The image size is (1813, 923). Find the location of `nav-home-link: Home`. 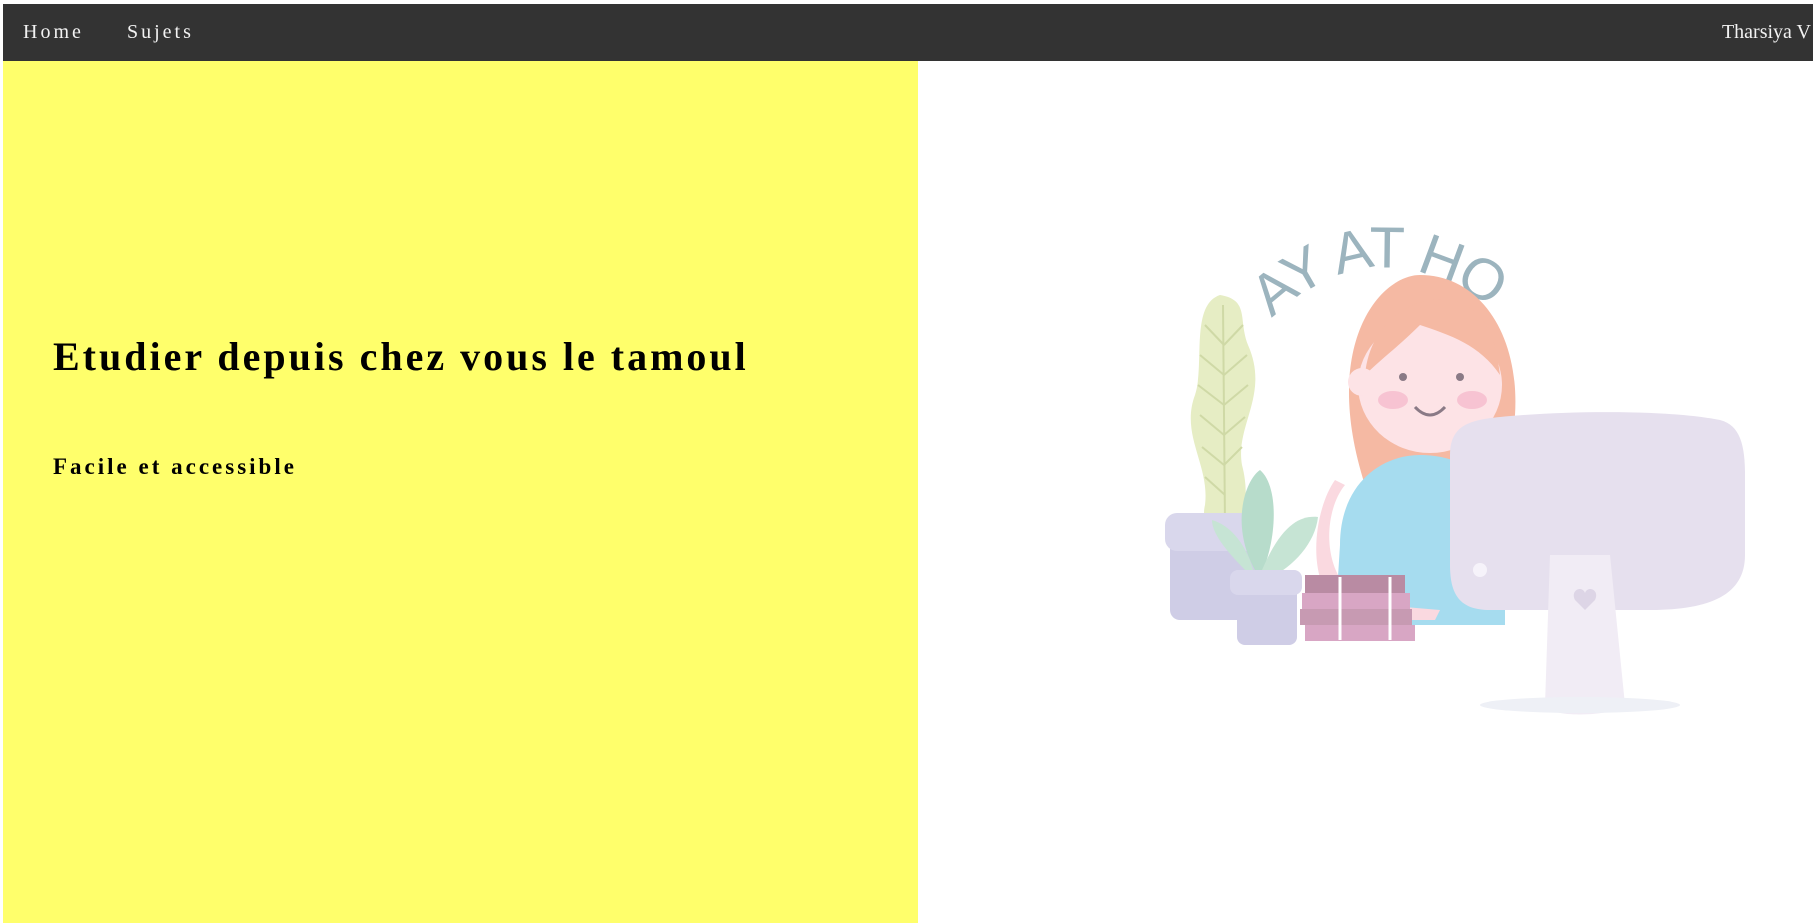

nav-home-link: Home is located at coordinates (53, 32).